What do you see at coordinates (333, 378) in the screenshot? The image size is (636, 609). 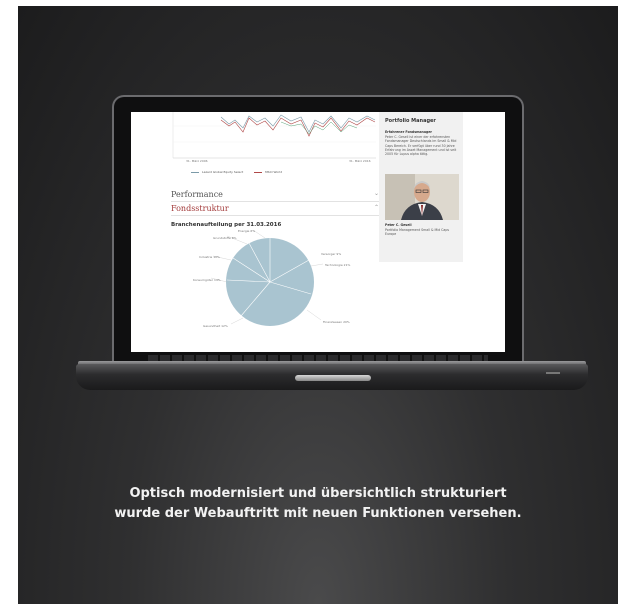 I see `laptop-notch` at bounding box center [333, 378].